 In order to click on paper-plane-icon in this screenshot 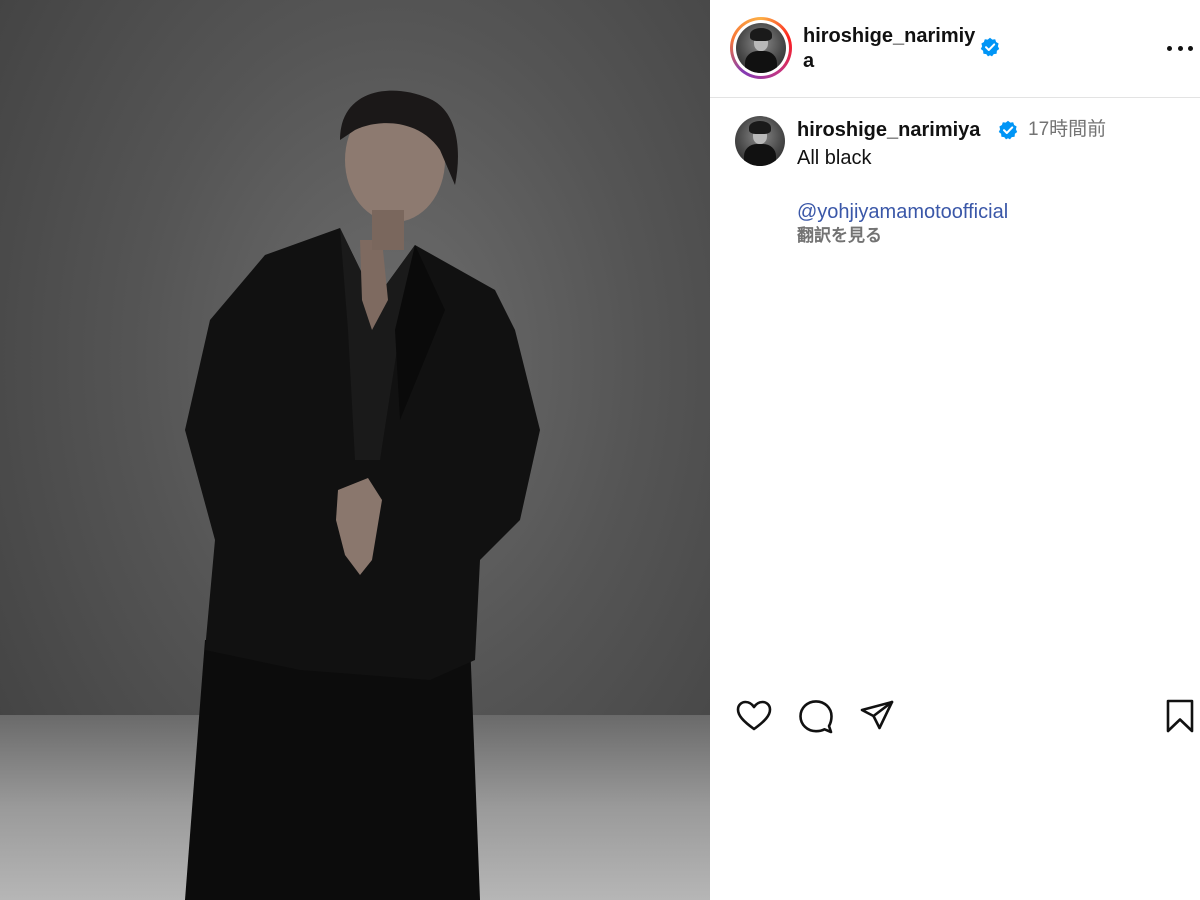, I will do `click(877, 715)`.